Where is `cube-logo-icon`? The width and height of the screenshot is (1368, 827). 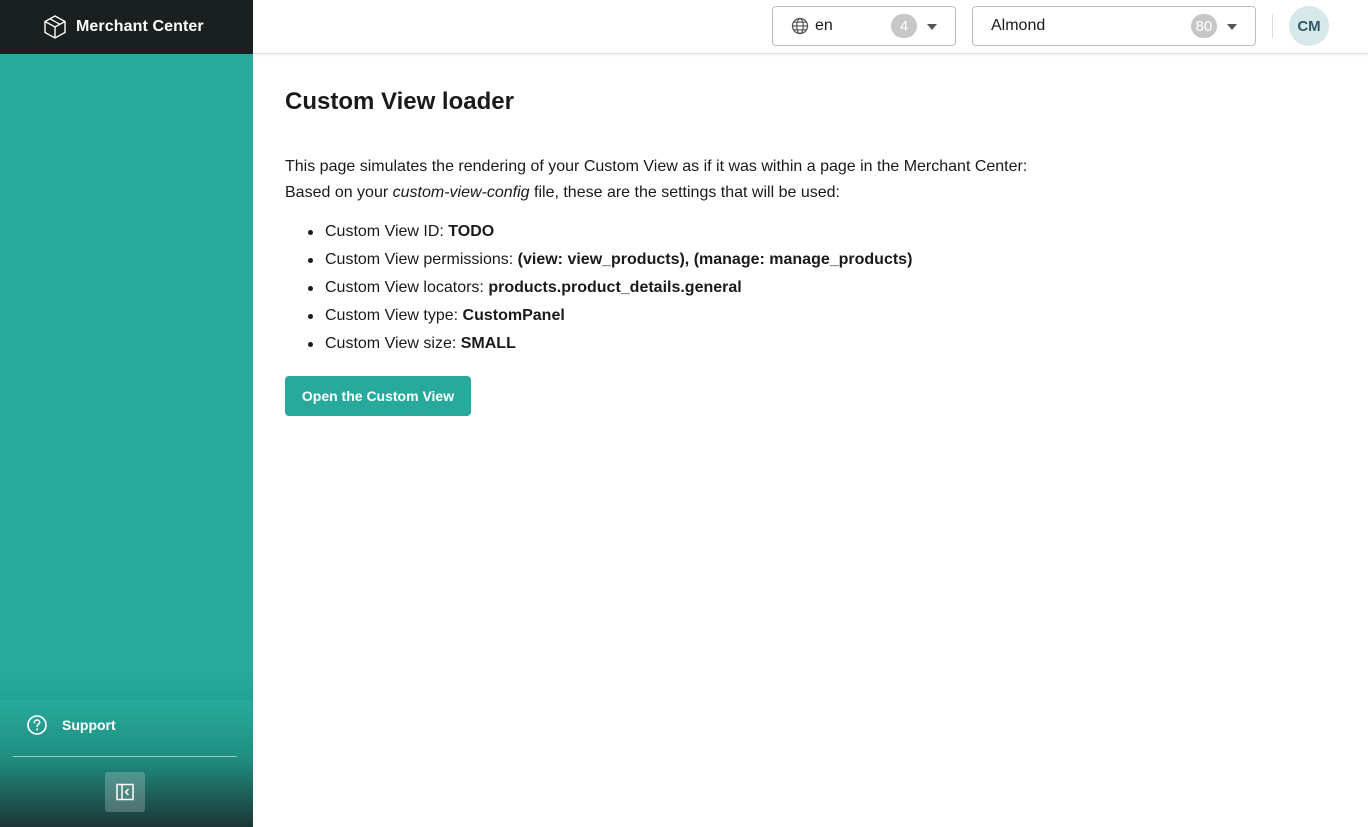
cube-logo-icon is located at coordinates (55, 27).